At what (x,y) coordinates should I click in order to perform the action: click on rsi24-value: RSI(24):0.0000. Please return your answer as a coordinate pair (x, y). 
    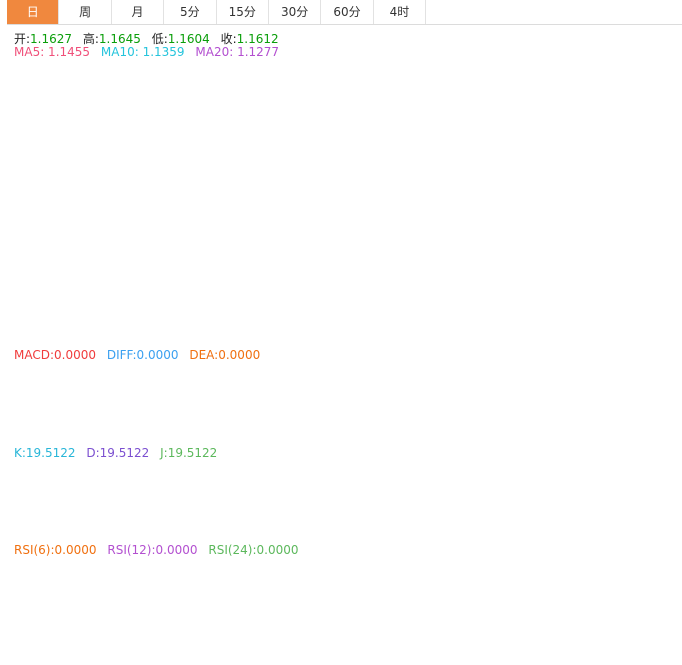
    Looking at the image, I should click on (253, 550).